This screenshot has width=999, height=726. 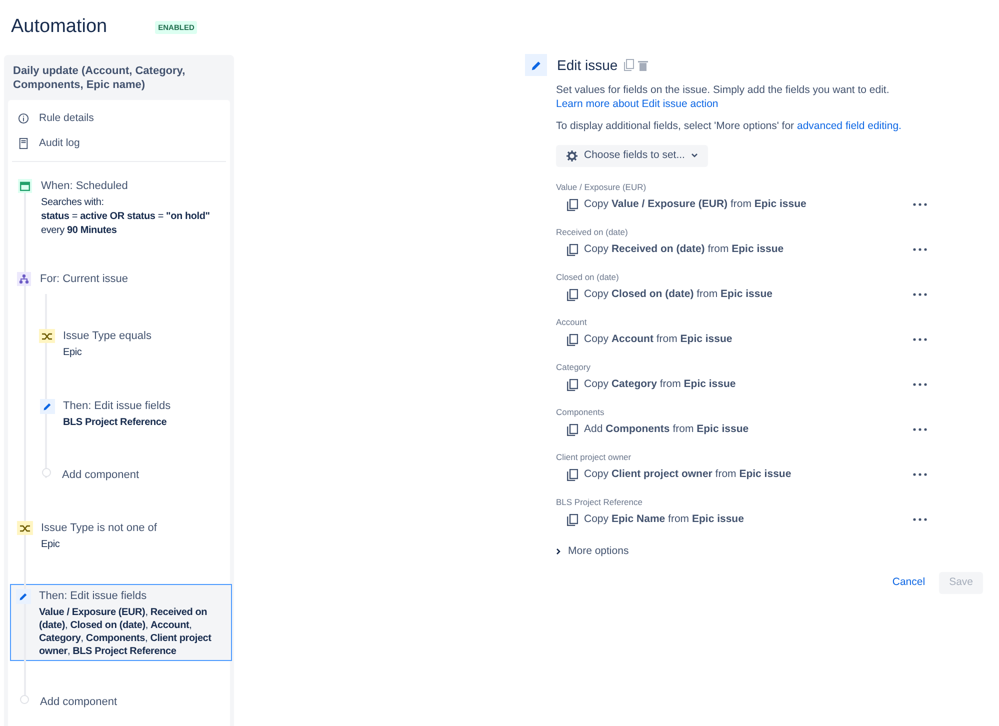 I want to click on field-operation: Copy Category from Epic issue, so click(x=748, y=384).